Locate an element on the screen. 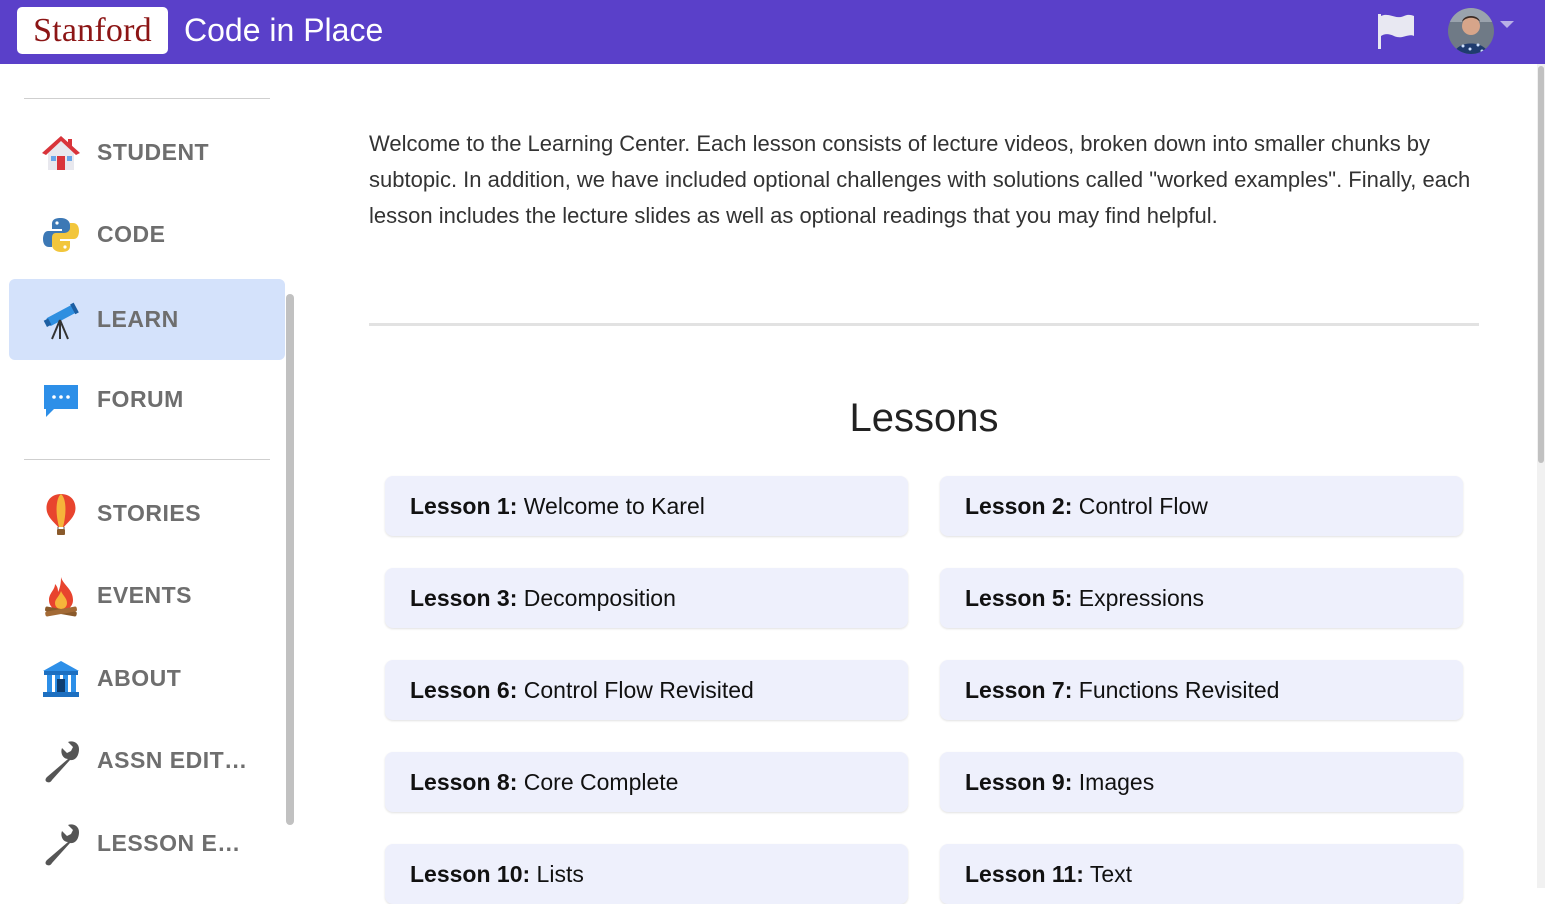 This screenshot has height=904, width=1545. sidebar-item-about: ABOUT is located at coordinates (147, 678).